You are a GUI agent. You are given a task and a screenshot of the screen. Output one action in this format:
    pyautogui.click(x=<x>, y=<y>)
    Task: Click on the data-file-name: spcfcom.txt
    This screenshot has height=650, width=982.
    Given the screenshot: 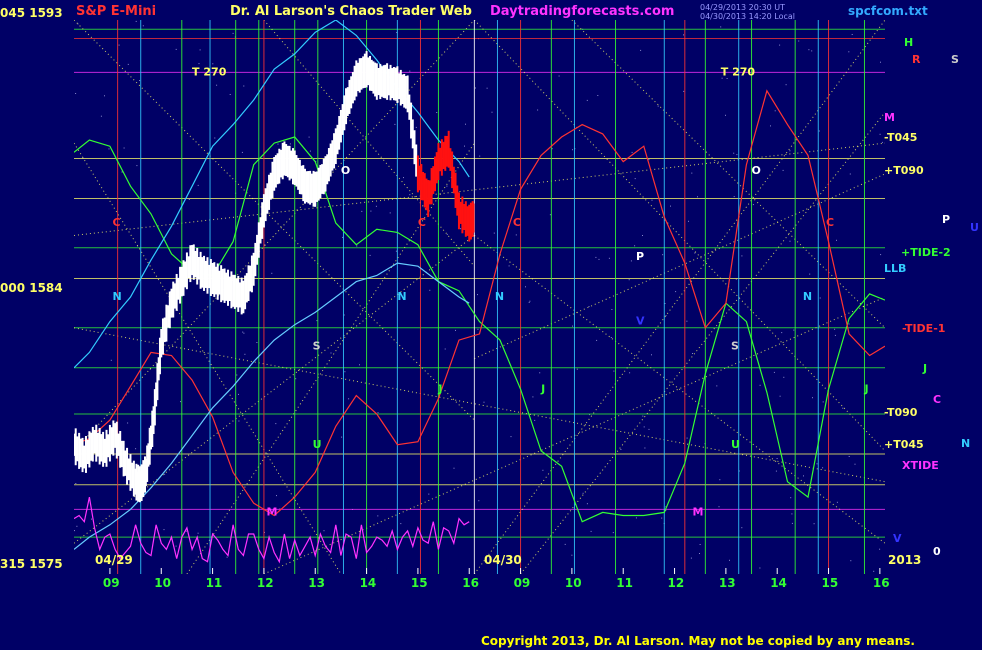 What is the action you would take?
    pyautogui.click(x=888, y=11)
    